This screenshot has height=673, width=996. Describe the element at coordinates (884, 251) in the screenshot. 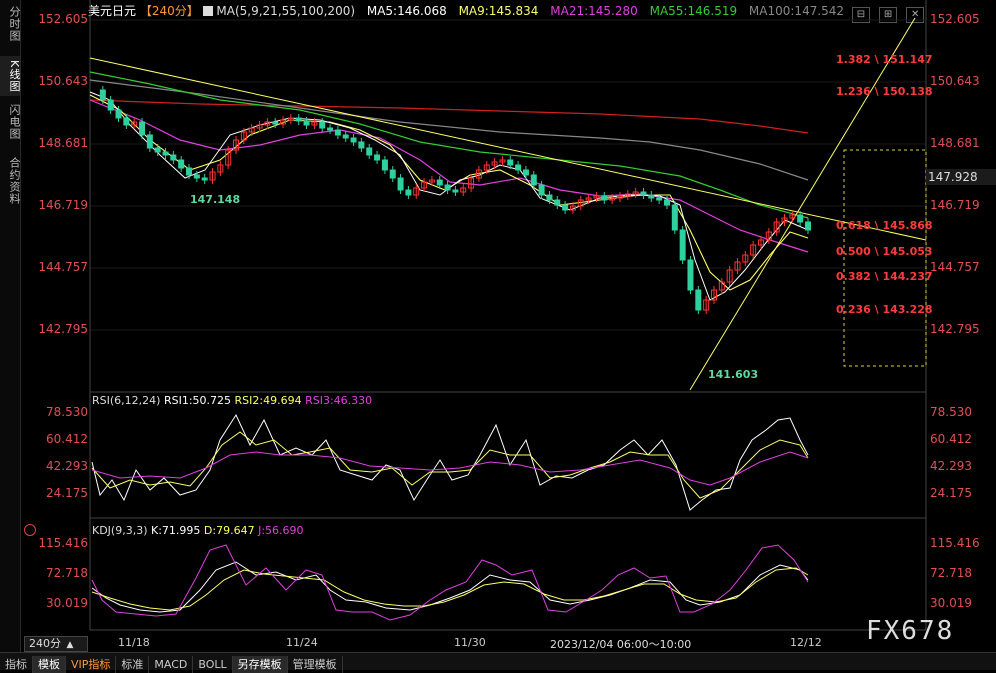

I see `fib-level-0500: 0.500 \ 145.053` at that location.